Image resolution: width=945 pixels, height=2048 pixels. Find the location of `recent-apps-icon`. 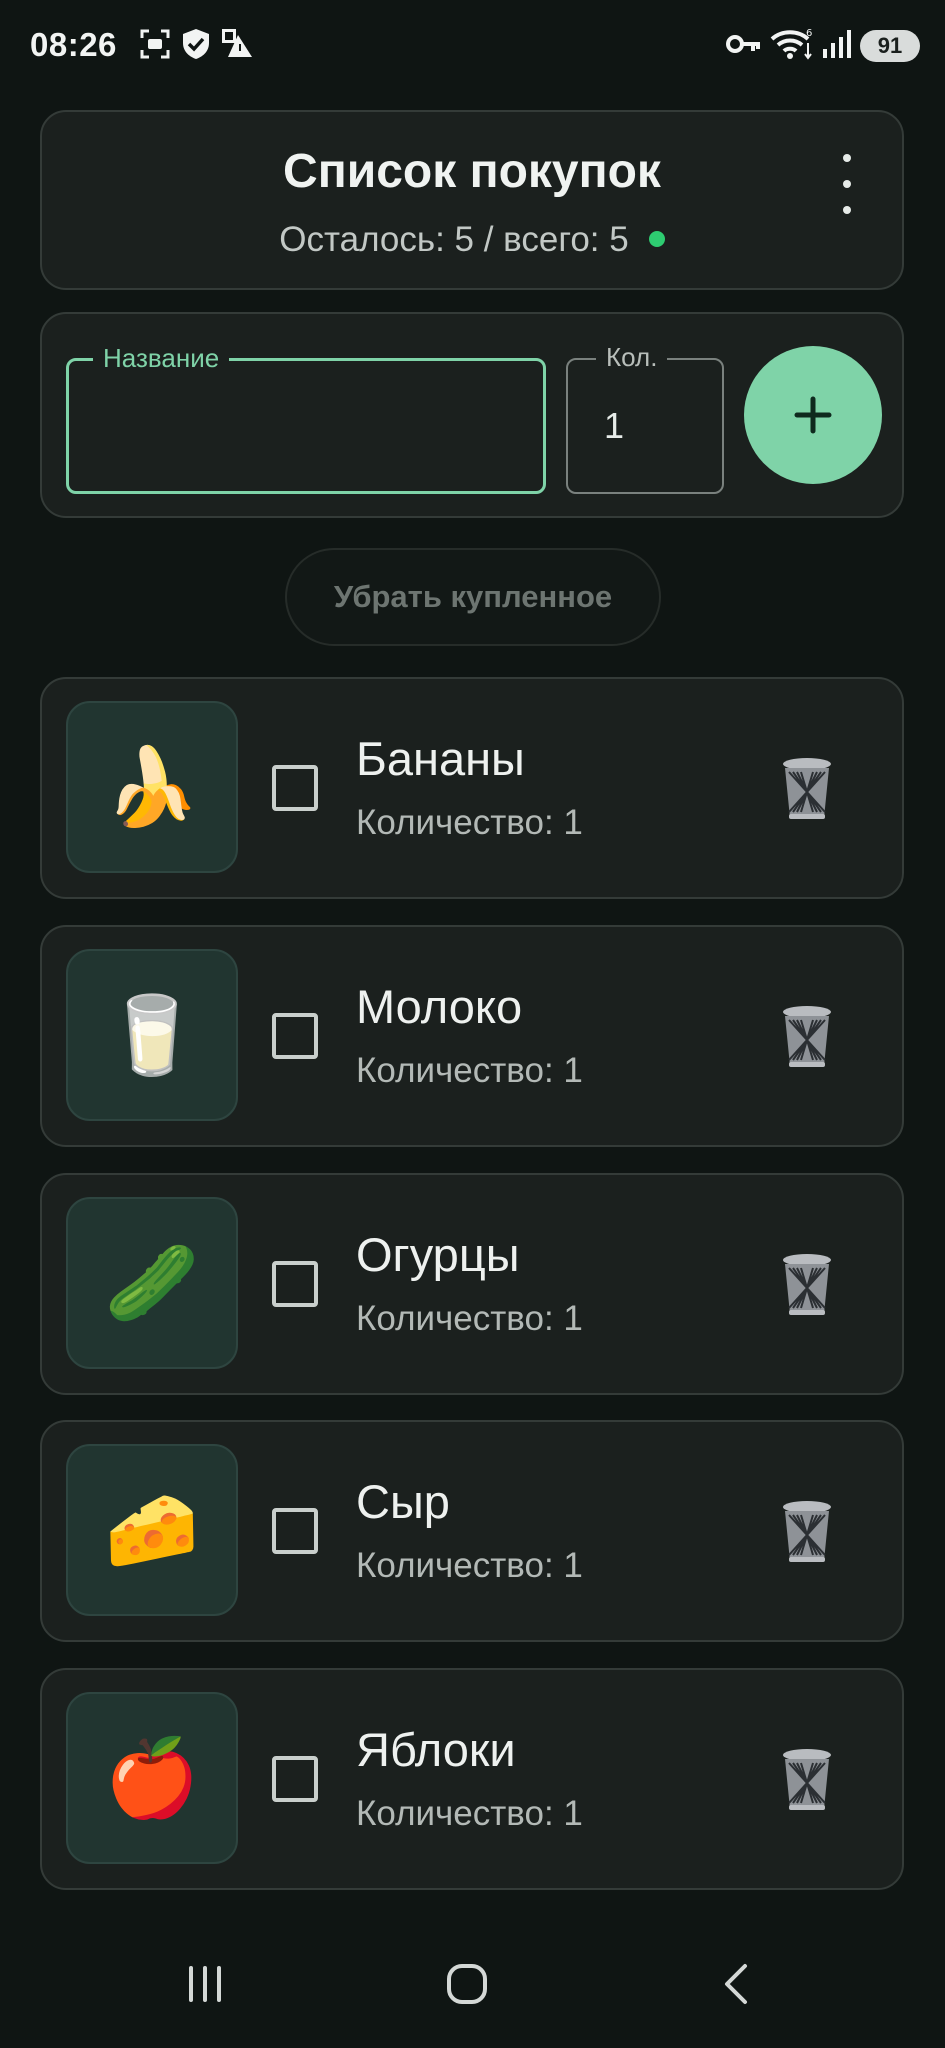

recent-apps-icon is located at coordinates (205, 1984).